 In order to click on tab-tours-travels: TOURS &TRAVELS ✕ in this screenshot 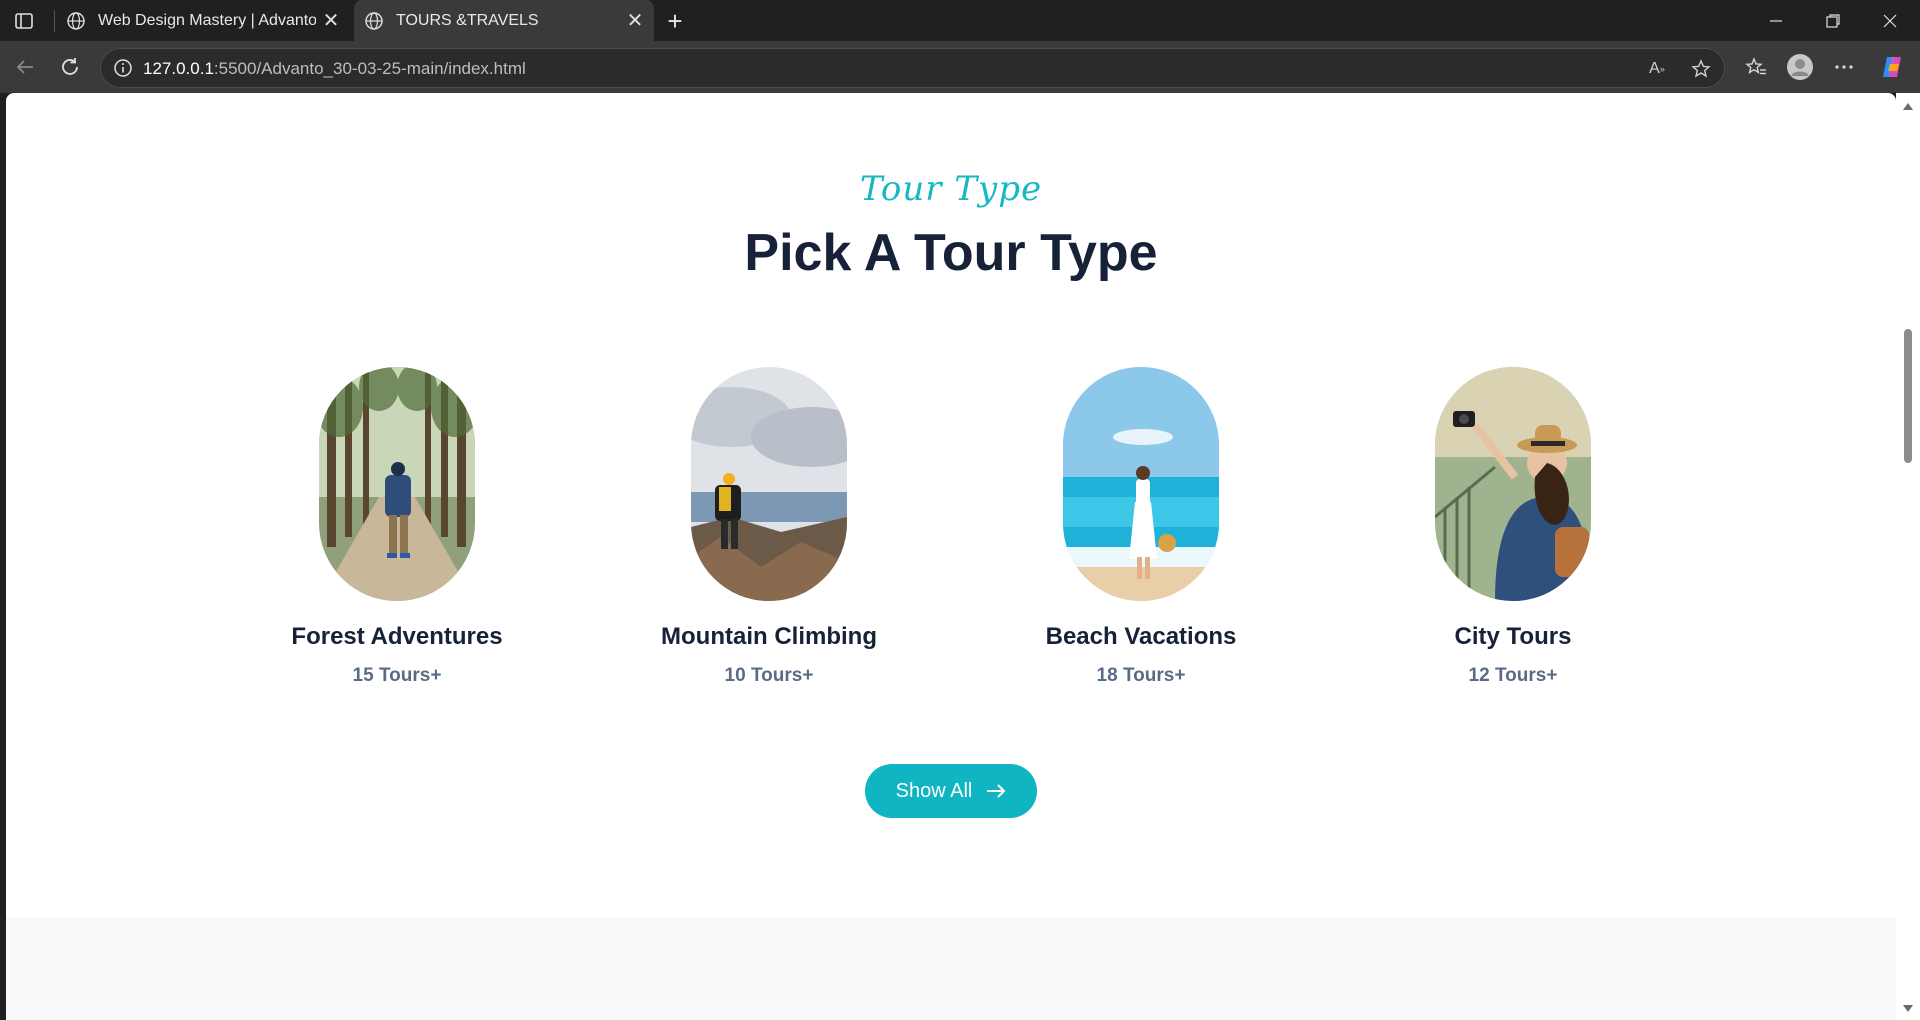, I will do `click(504, 20)`.